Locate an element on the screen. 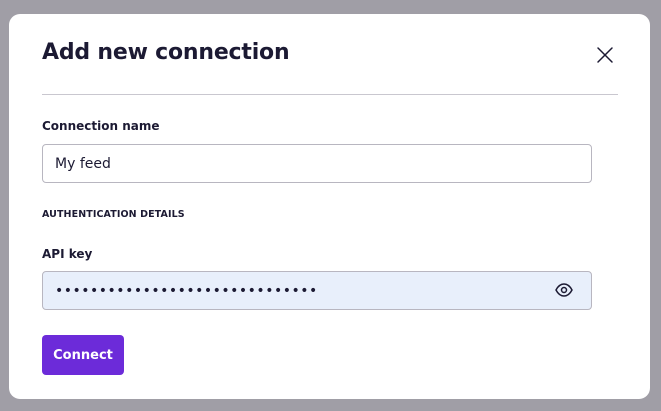 Image resolution: width=661 pixels, height=411 pixels. connection-name-label: Connection name is located at coordinates (101, 126).